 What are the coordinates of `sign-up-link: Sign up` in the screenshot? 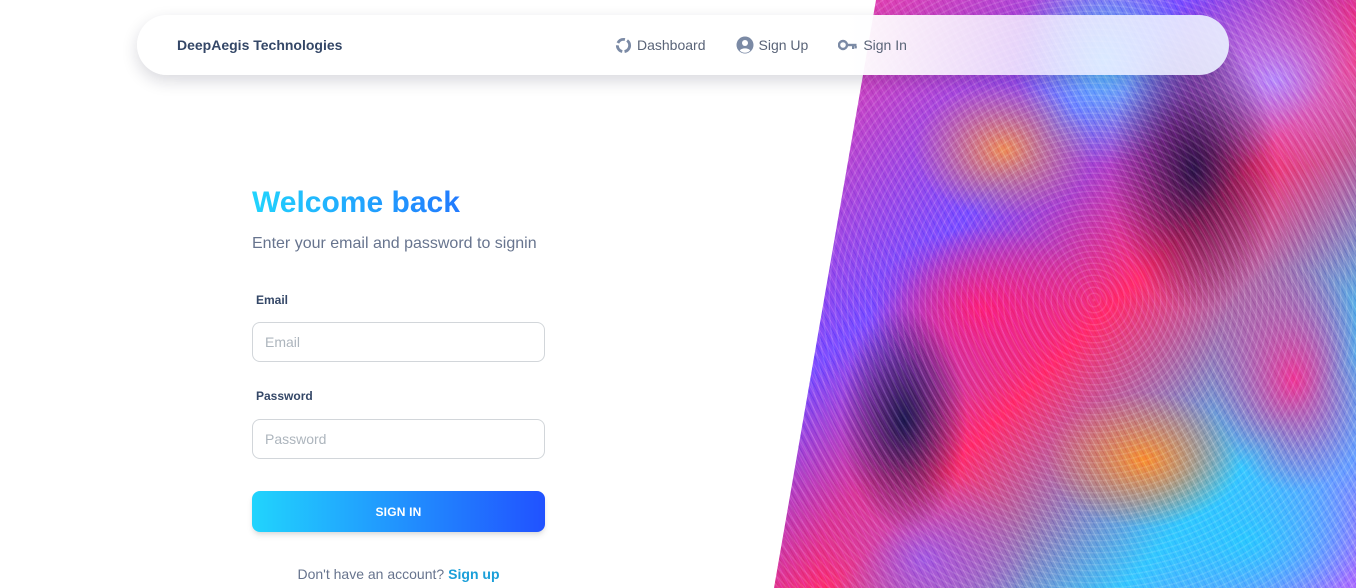 It's located at (473, 574).